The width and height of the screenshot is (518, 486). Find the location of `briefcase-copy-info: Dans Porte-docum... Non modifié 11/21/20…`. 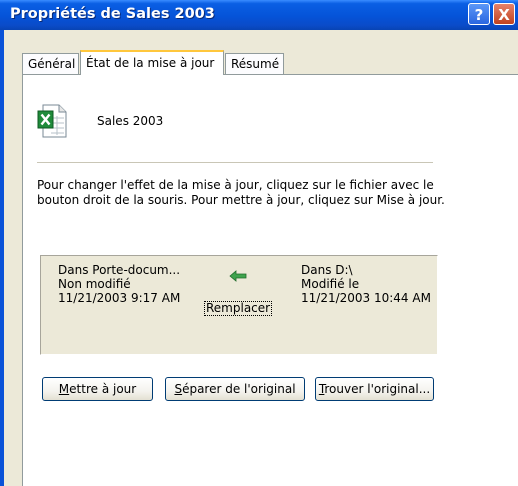

briefcase-copy-info: Dans Porte-docum... Non modifié 11/21/20… is located at coordinates (119, 284).